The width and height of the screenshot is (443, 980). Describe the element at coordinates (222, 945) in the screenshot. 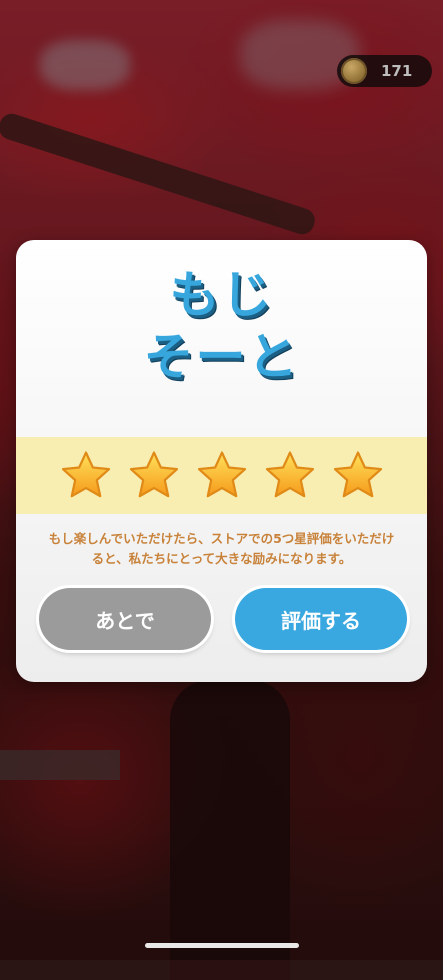

I see `home-indicator` at that location.